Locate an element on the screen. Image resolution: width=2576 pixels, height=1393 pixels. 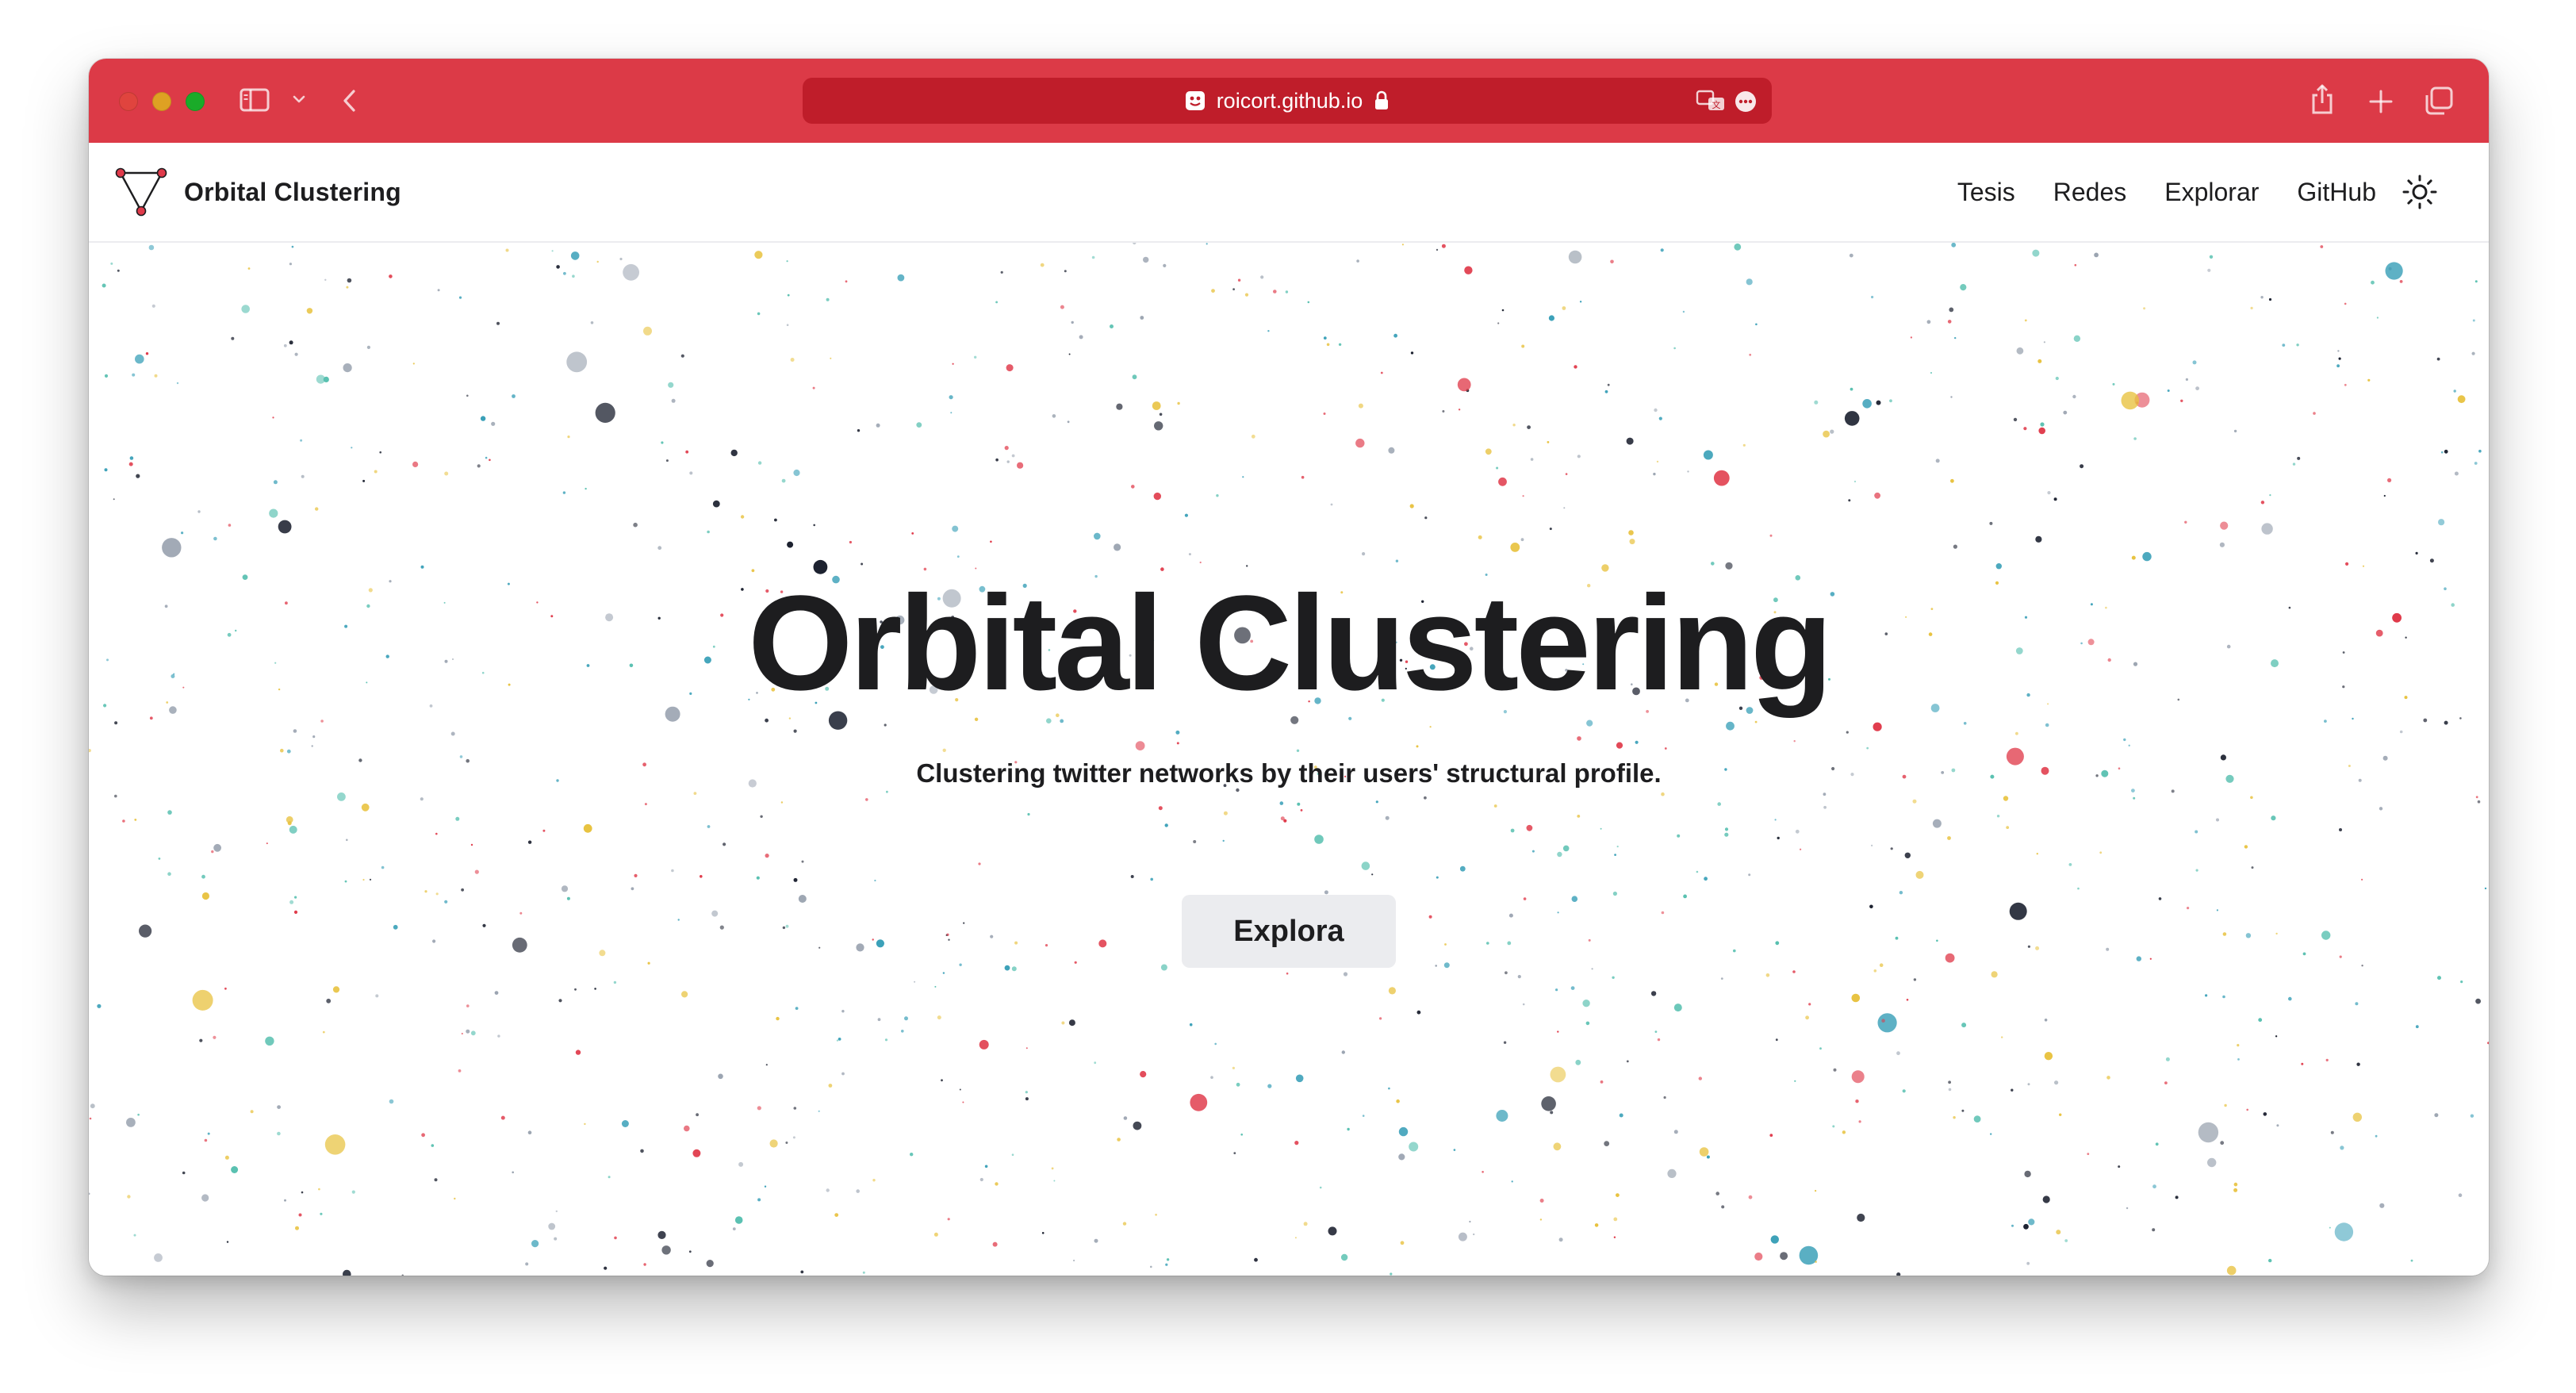
zoom-window-button is located at coordinates (195, 101).